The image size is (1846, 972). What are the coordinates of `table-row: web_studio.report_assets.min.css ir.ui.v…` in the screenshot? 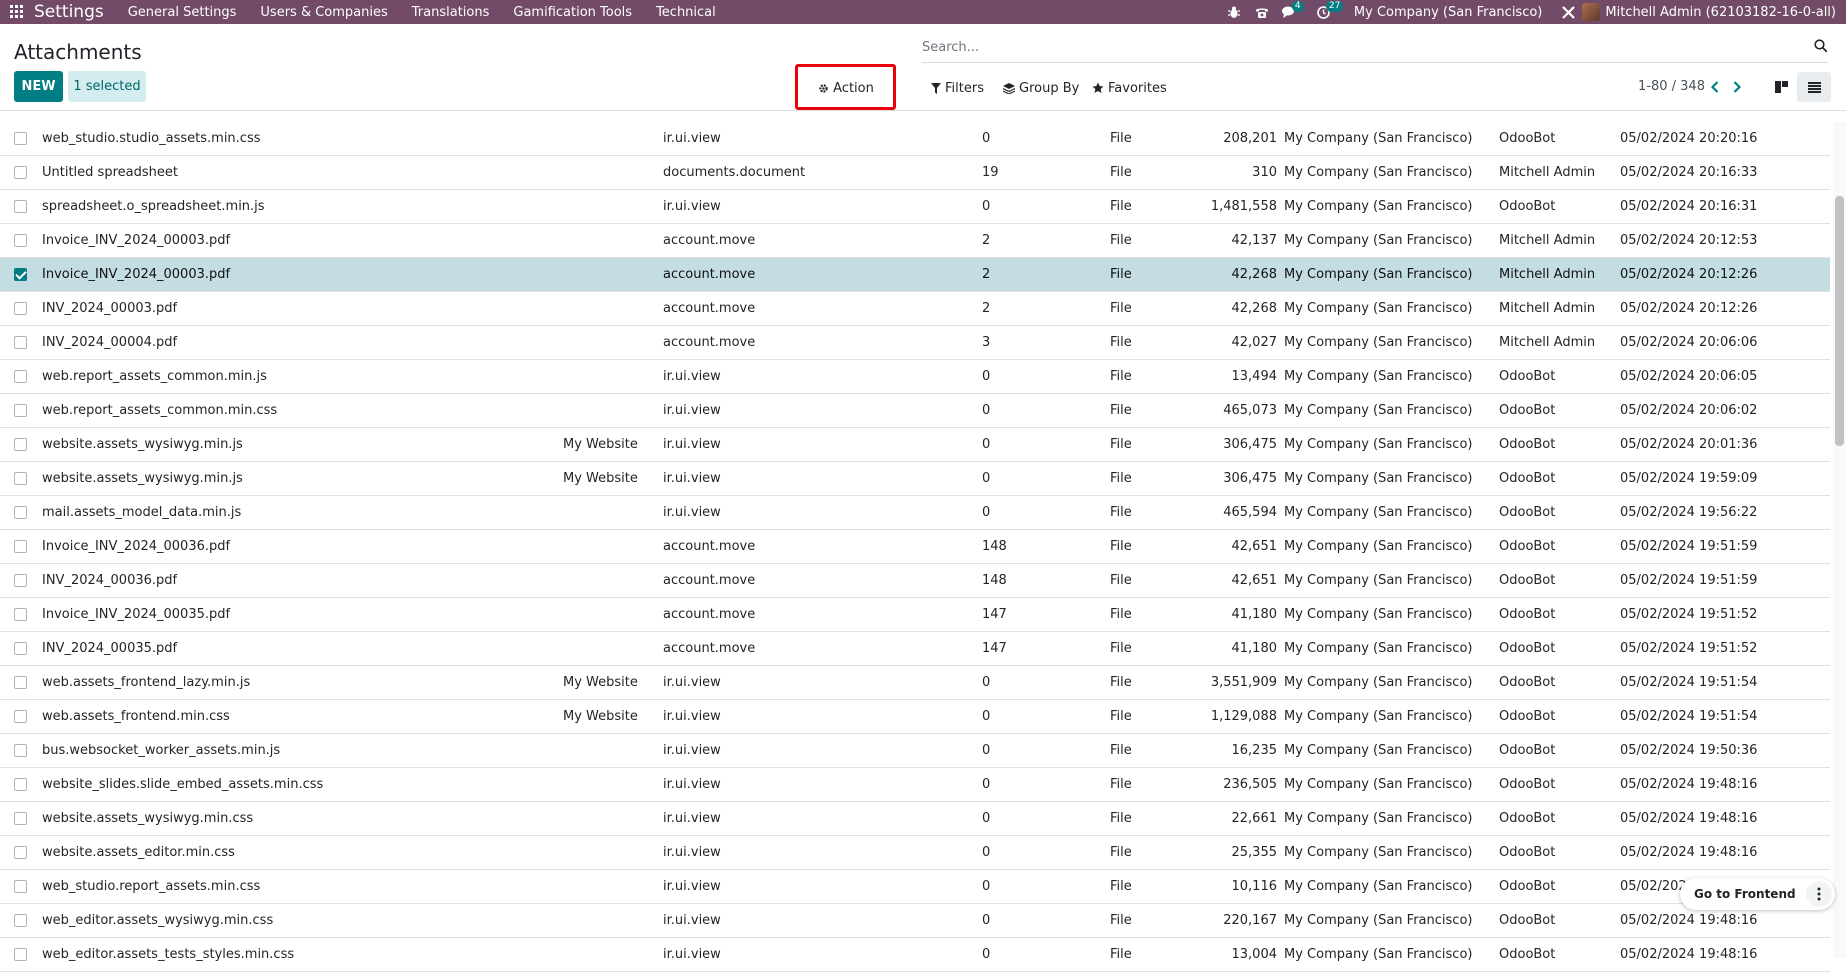 It's located at (915, 887).